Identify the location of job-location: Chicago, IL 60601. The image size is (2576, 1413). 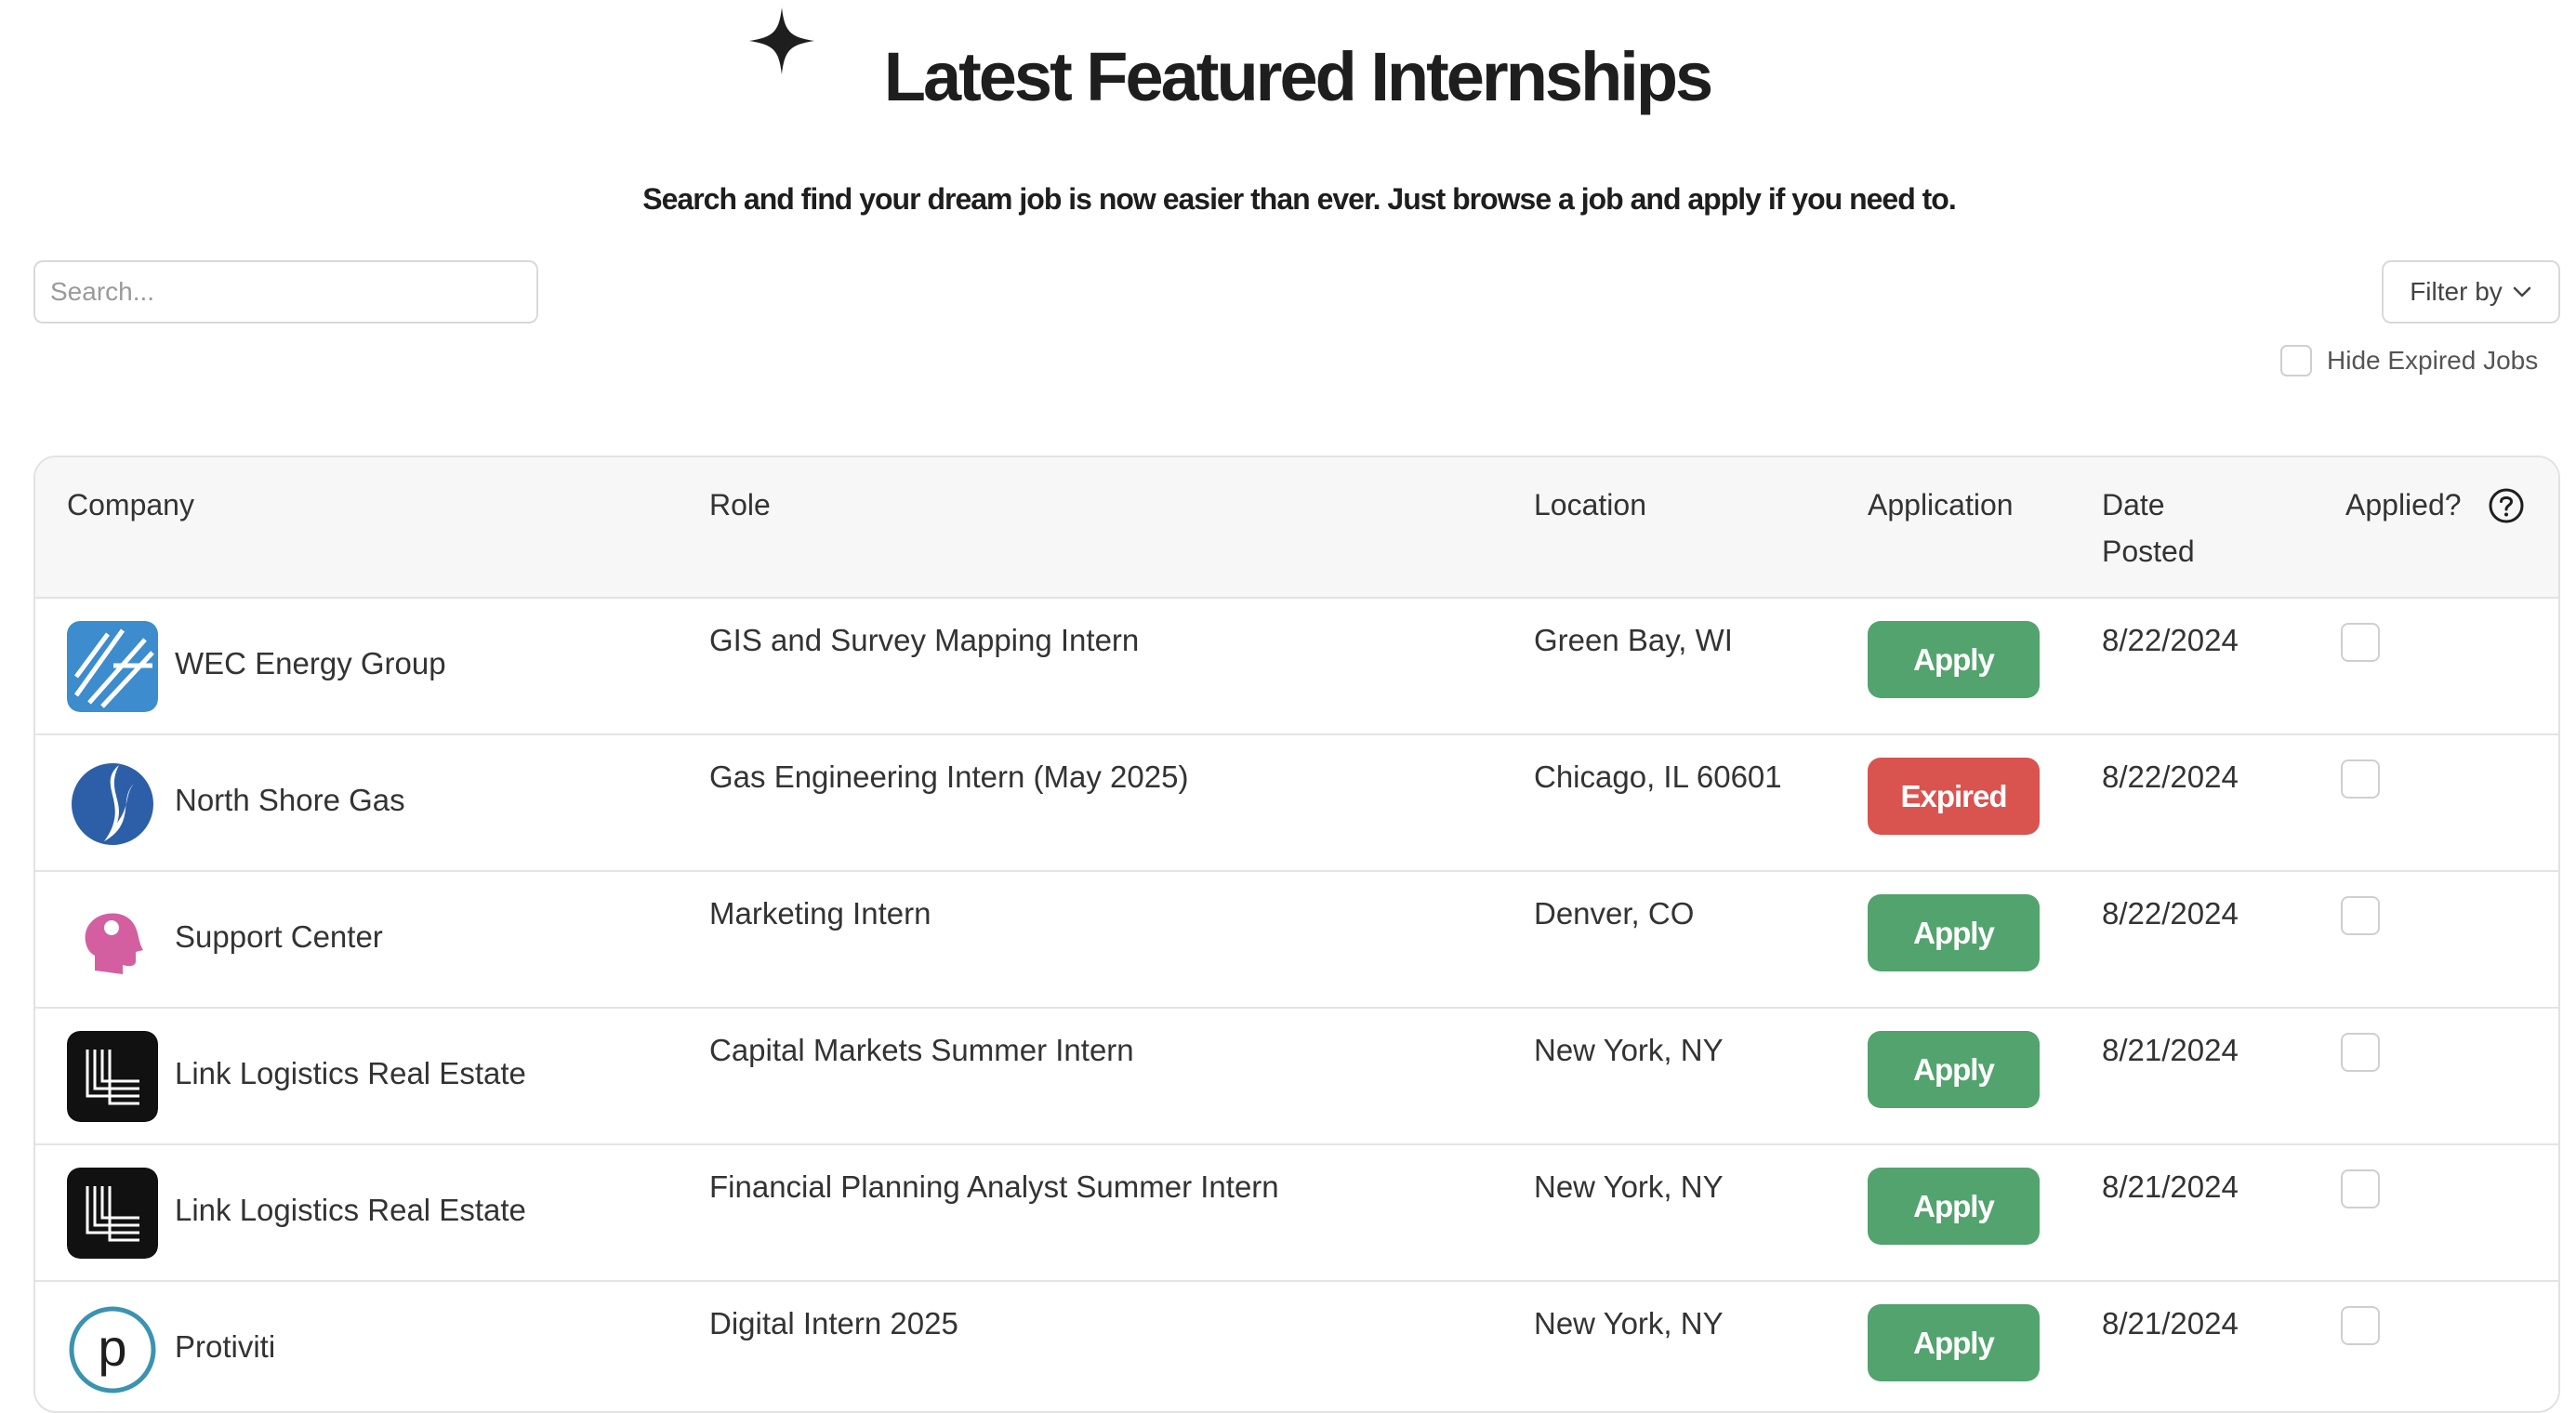
(1658, 776).